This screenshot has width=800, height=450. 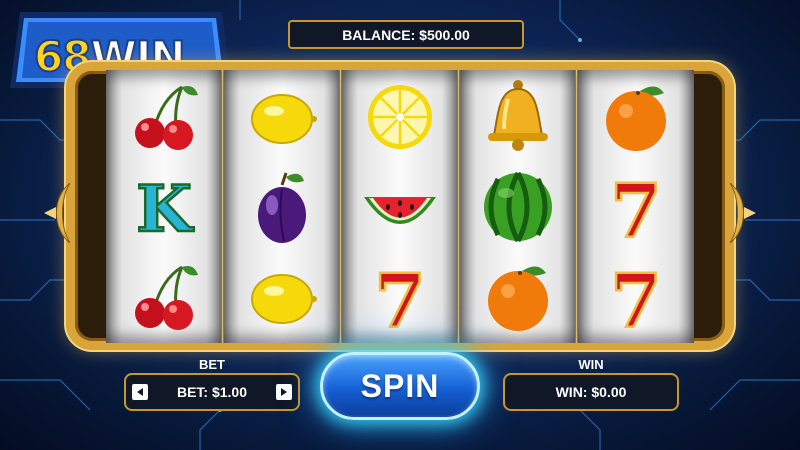 I want to click on arrow-right-icon, so click(x=283, y=392).